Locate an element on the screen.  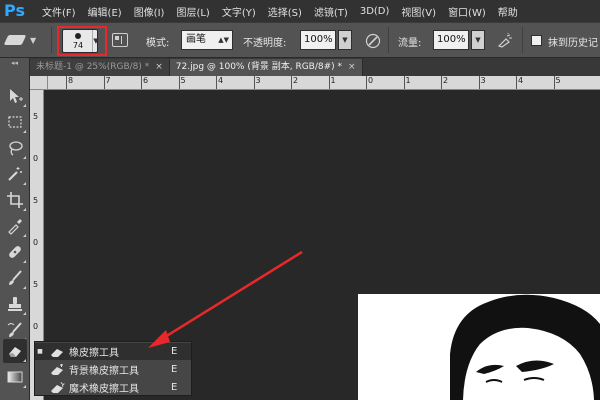
magic-wand-tool is located at coordinates (15, 174).